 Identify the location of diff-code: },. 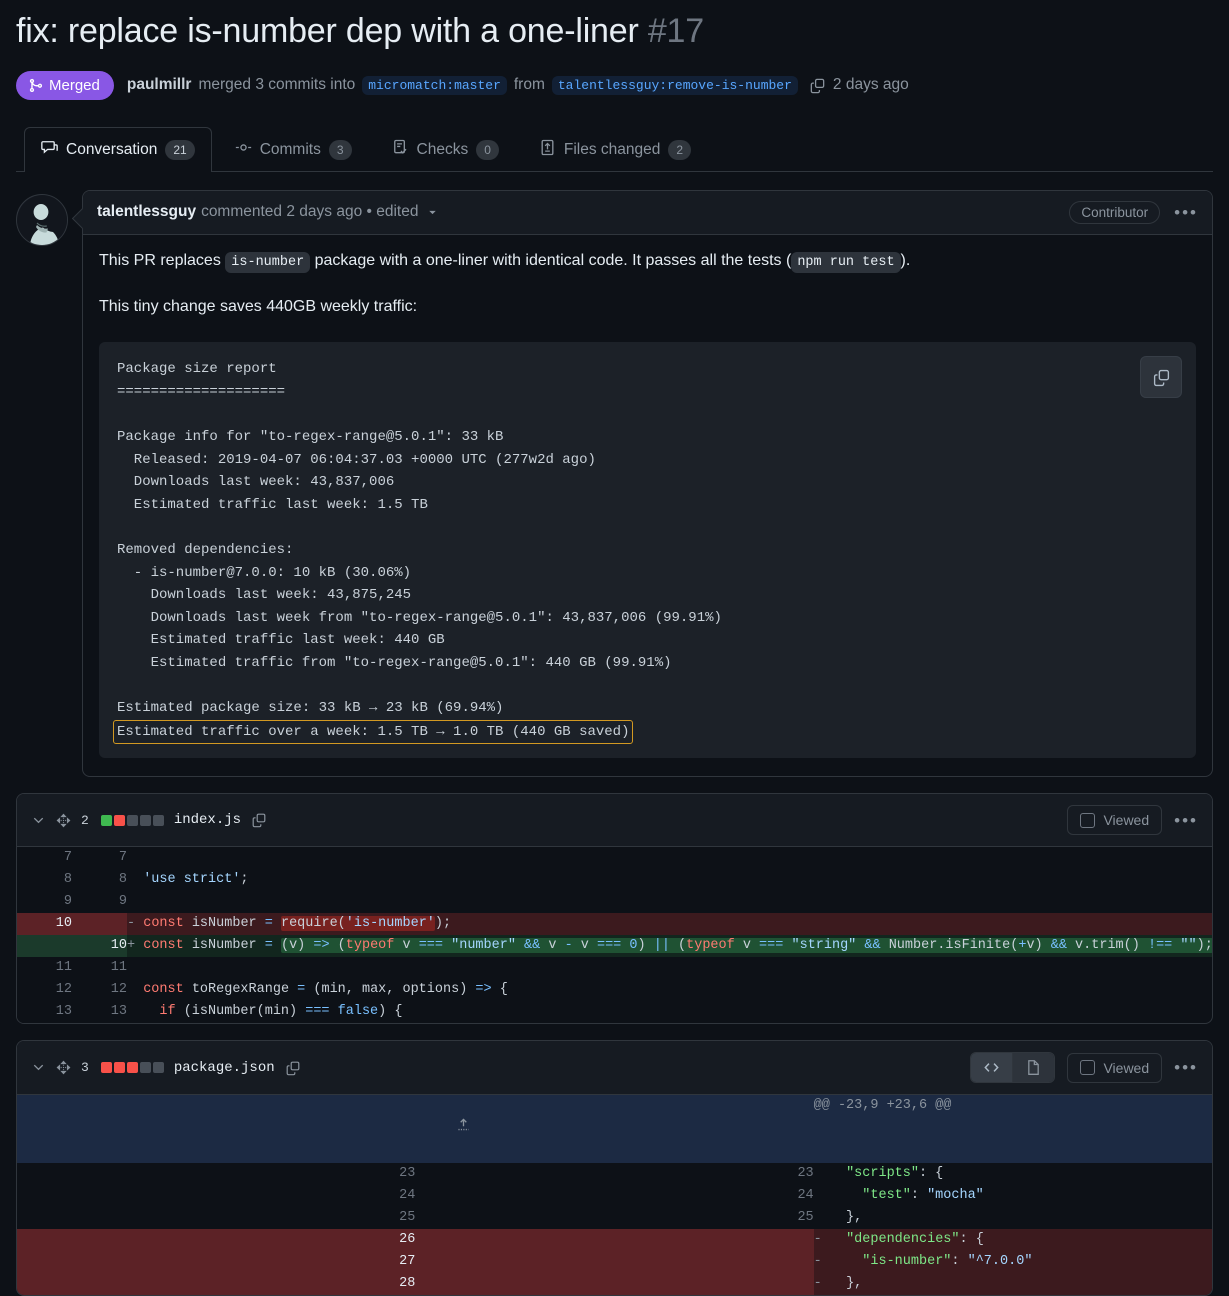
(1013, 1218).